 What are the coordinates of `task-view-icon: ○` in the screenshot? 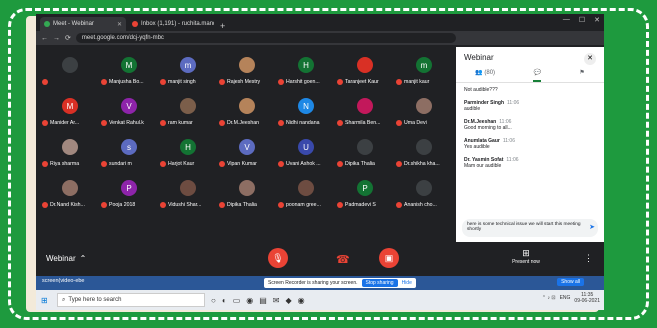 It's located at (213, 300).